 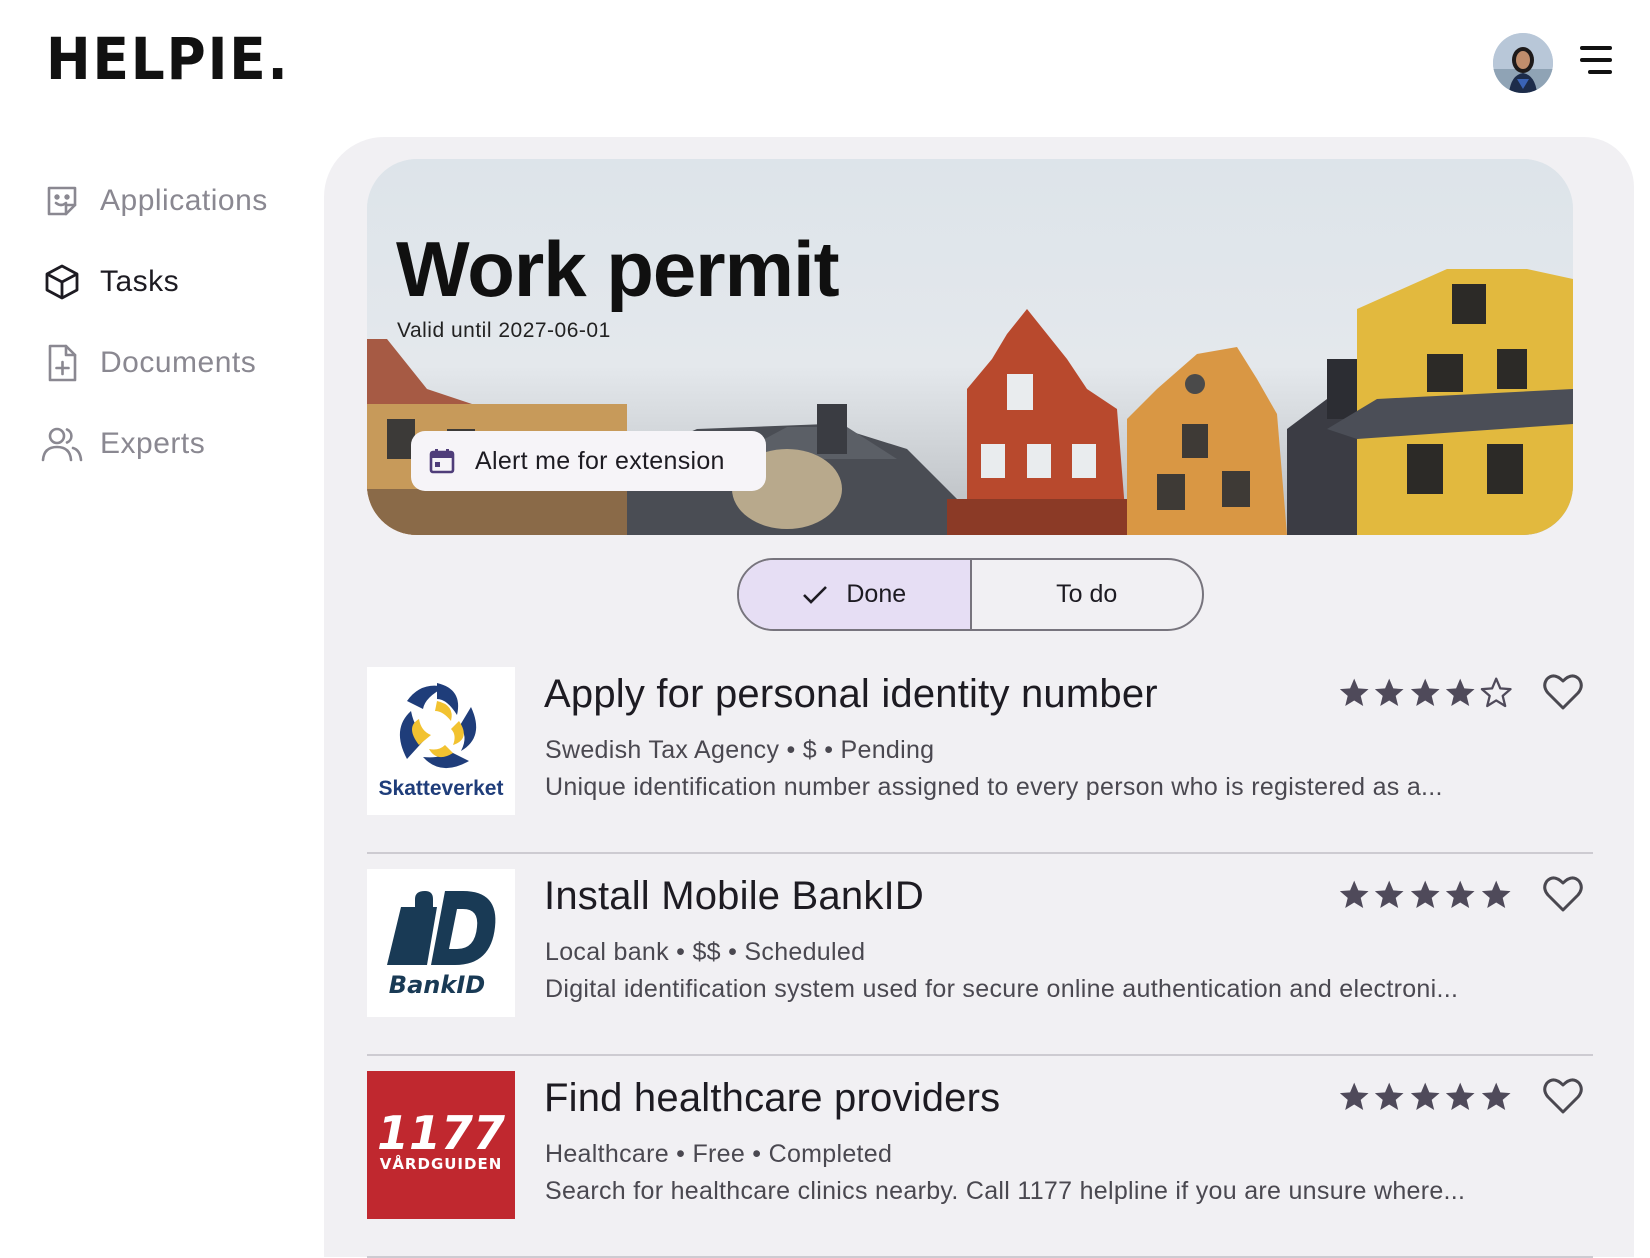 I want to click on filter-done-label: Done, so click(x=876, y=594).